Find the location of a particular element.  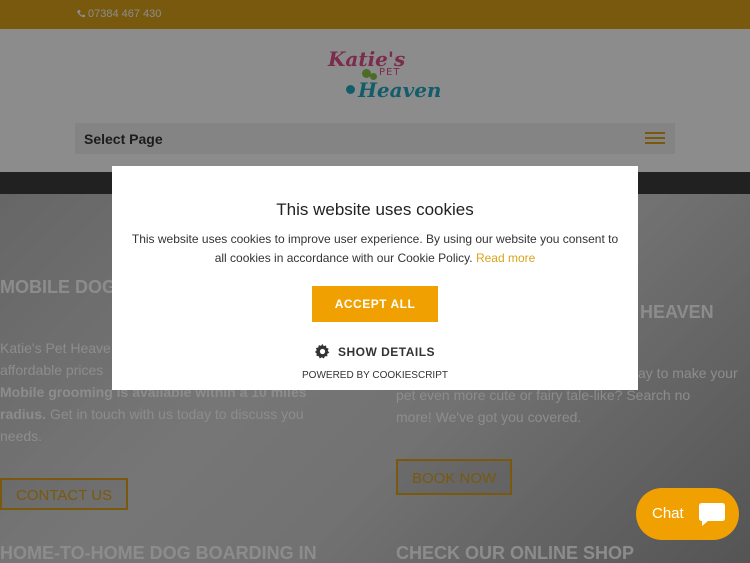

chat-widget-button: Chat is located at coordinates (687, 514).